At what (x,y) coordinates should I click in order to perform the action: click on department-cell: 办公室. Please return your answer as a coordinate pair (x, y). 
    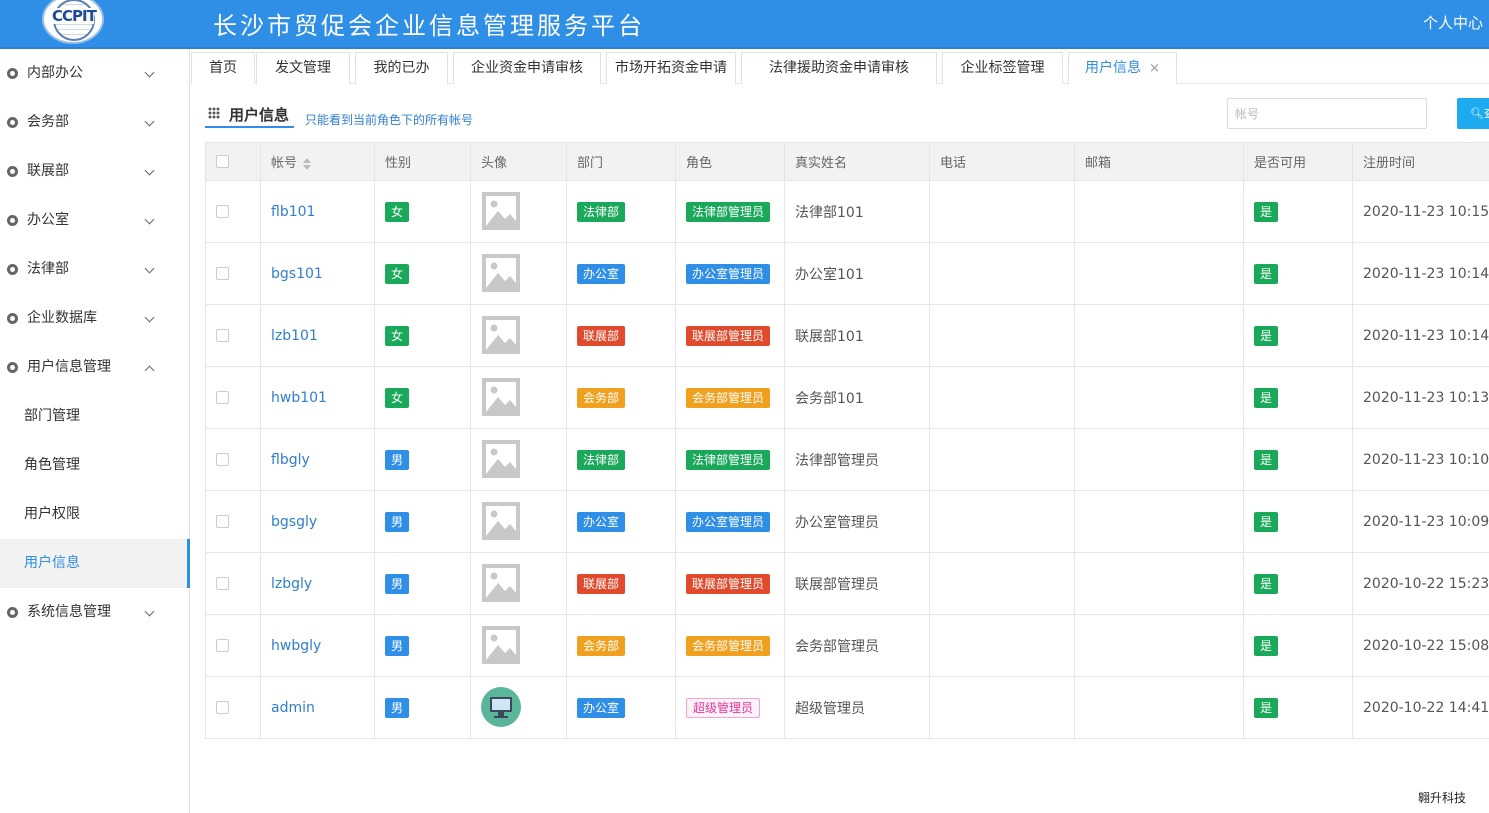
    Looking at the image, I should click on (621, 273).